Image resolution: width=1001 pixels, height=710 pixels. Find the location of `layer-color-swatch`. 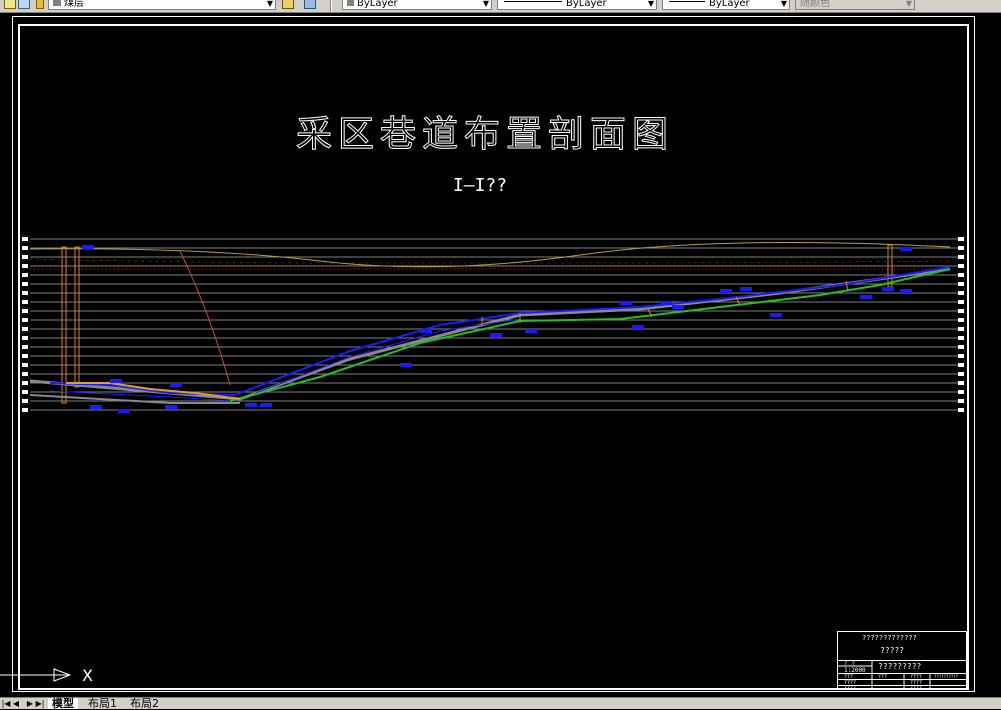

layer-color-swatch is located at coordinates (57, 3).